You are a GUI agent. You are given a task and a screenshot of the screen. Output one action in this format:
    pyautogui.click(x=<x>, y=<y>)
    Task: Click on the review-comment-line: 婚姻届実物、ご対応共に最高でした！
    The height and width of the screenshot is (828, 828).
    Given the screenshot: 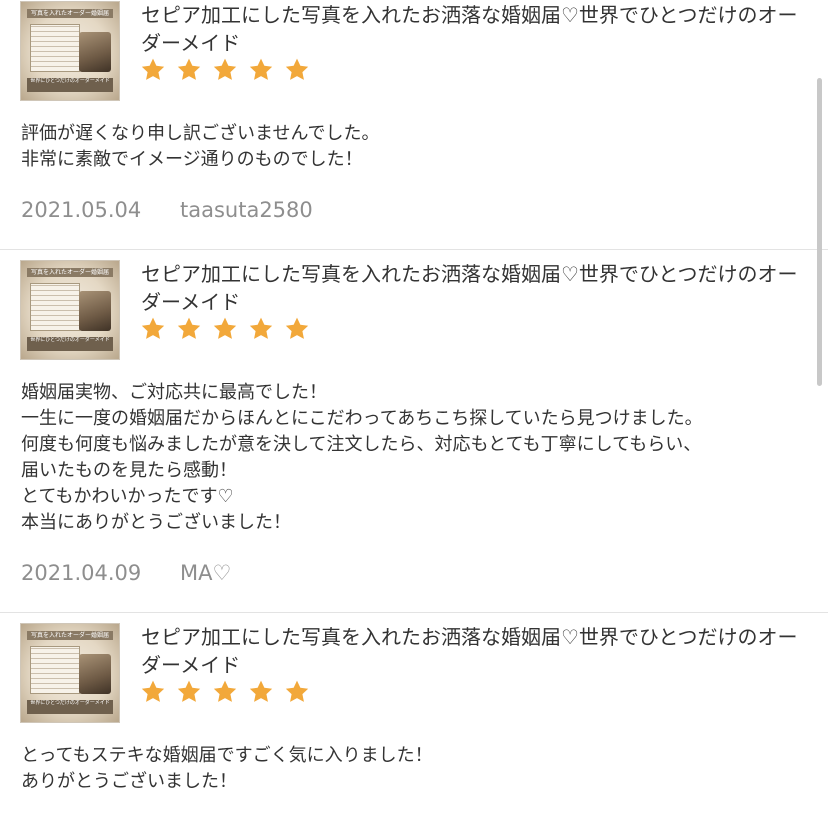 What is the action you would take?
    pyautogui.click(x=174, y=392)
    